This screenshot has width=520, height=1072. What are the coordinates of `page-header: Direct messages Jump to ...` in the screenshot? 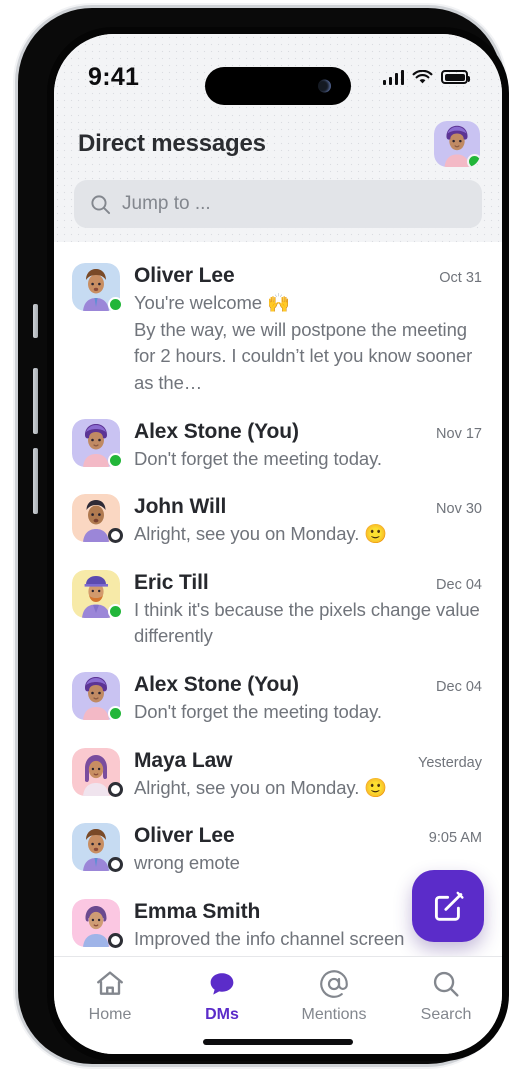 It's located at (278, 177).